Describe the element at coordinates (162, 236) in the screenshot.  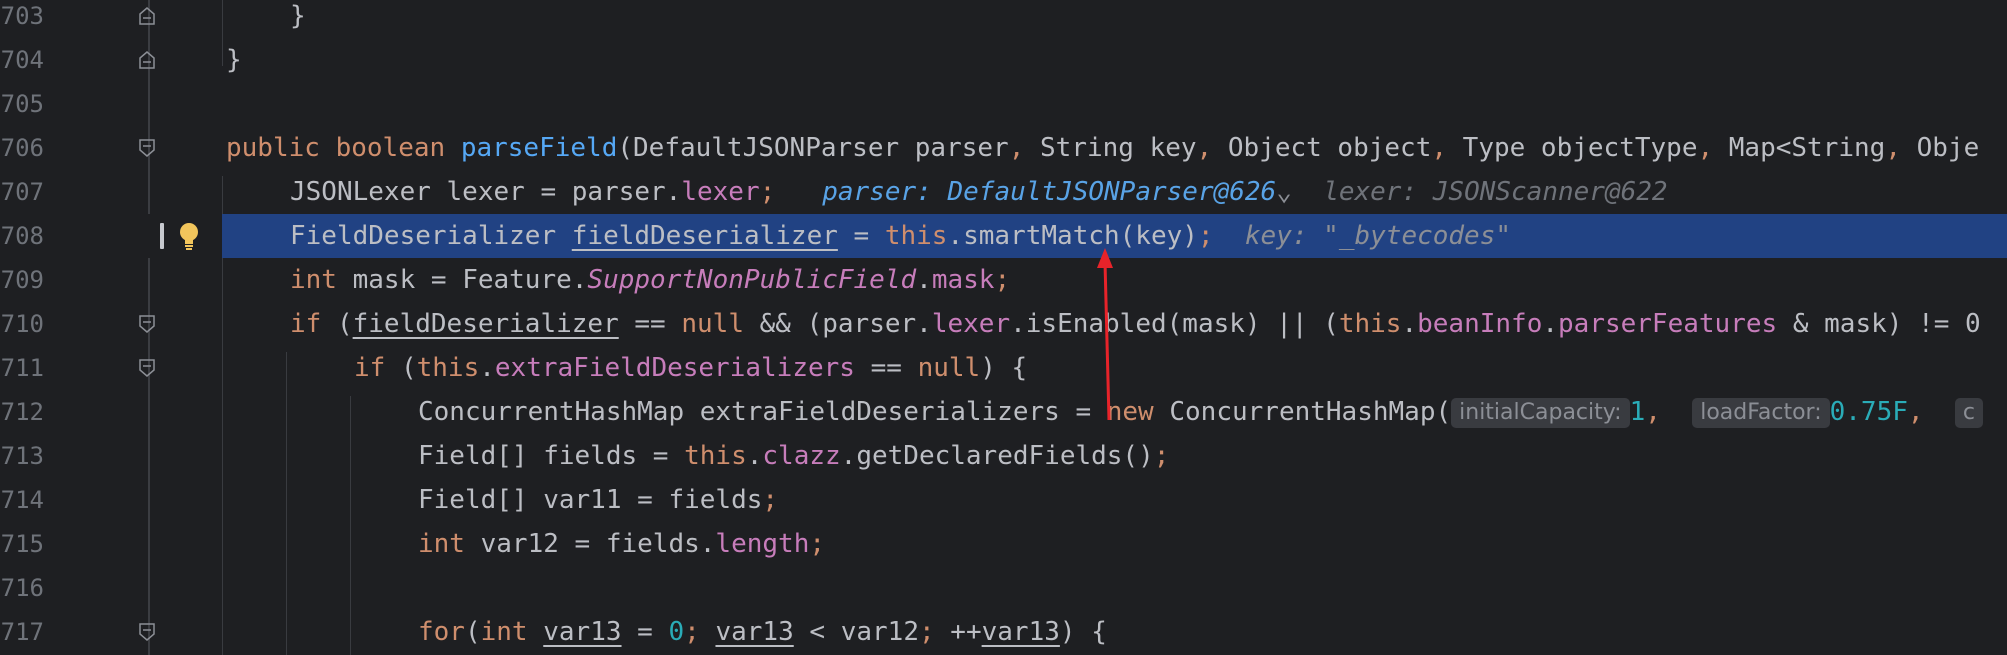
I see `execution-point-marker` at that location.